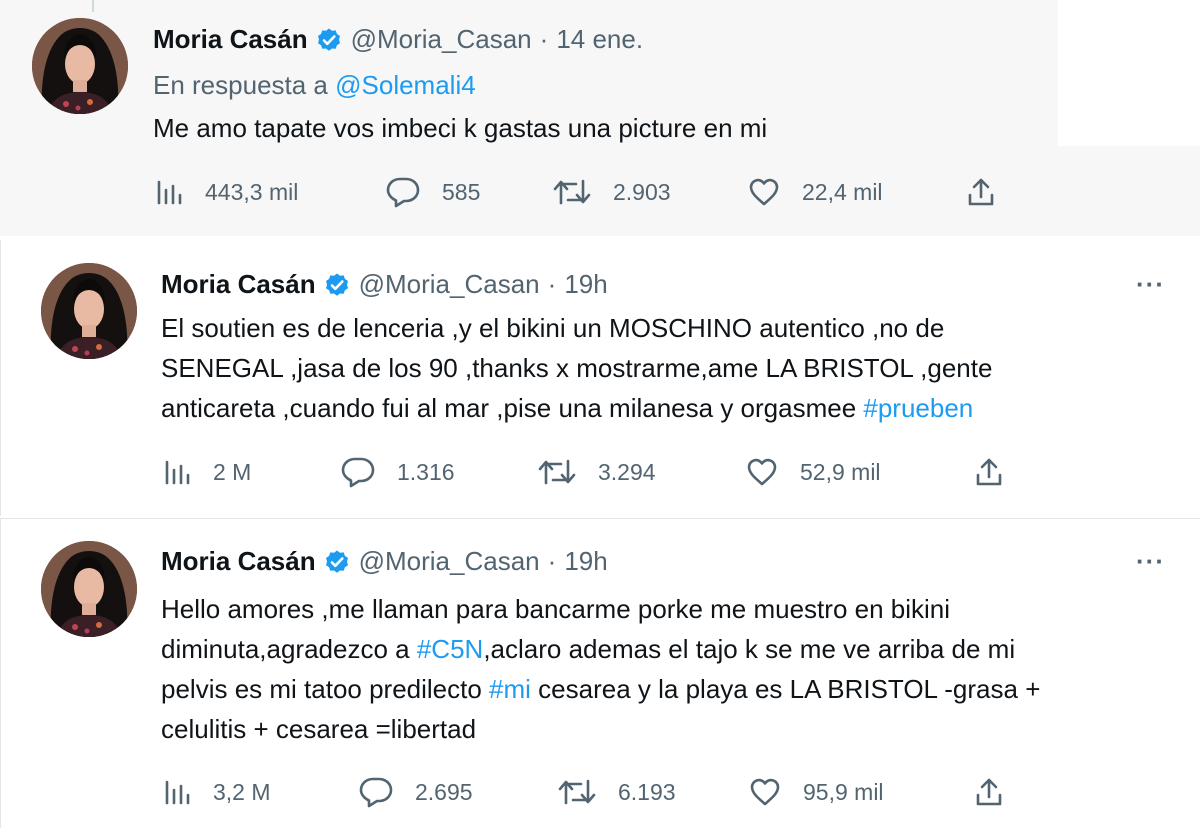  I want to click on reply-count: 2.695, so click(444, 791).